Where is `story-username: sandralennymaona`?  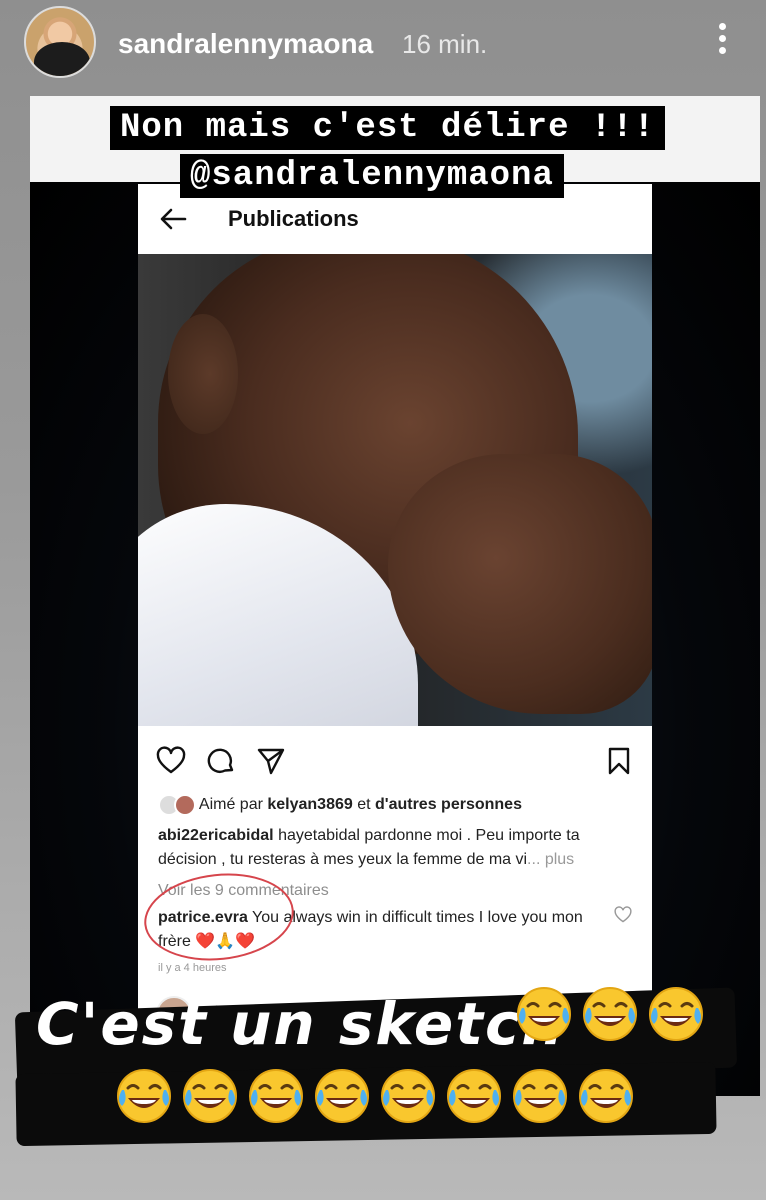
story-username: sandralennymaona is located at coordinates (245, 44).